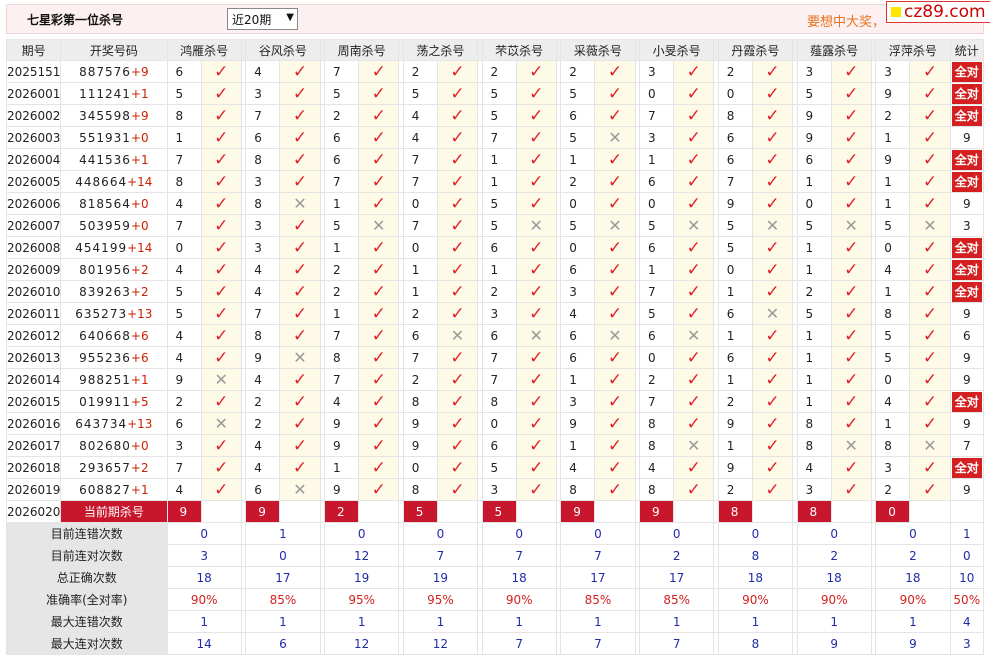  What do you see at coordinates (495, 357) in the screenshot?
I see `table-row: 2026013 955236+6 4 ✓ 9 ✕ 8 ✓ 7 ✓ 7 ✓ 6 ✓ 0 ✓ 6 ✓ 1 ✓ 5 ✓ 9` at bounding box center [495, 357].